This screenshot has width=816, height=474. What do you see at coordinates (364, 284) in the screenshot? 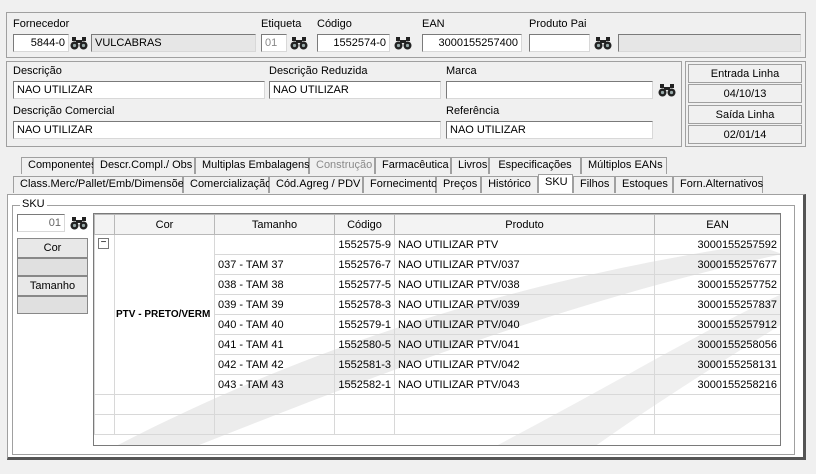
I see `cell-codigo: 1552577-5` at bounding box center [364, 284].